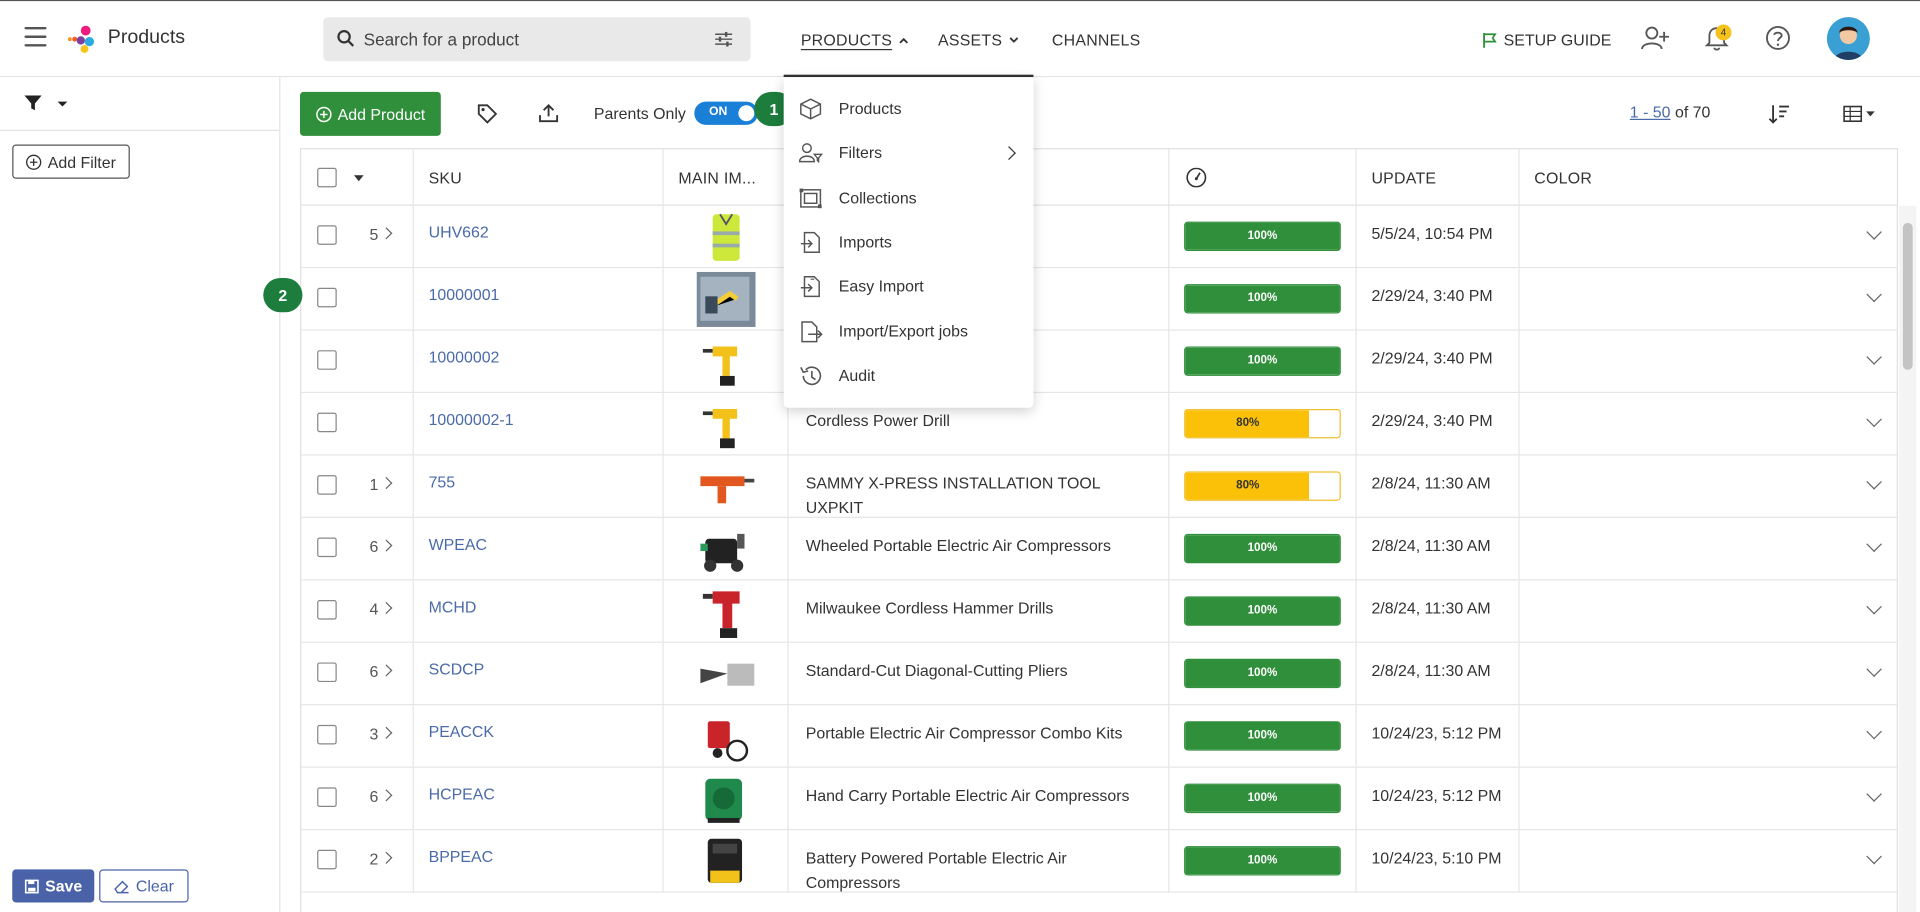 The image size is (1920, 912). I want to click on select-all-checkbox, so click(327, 177).